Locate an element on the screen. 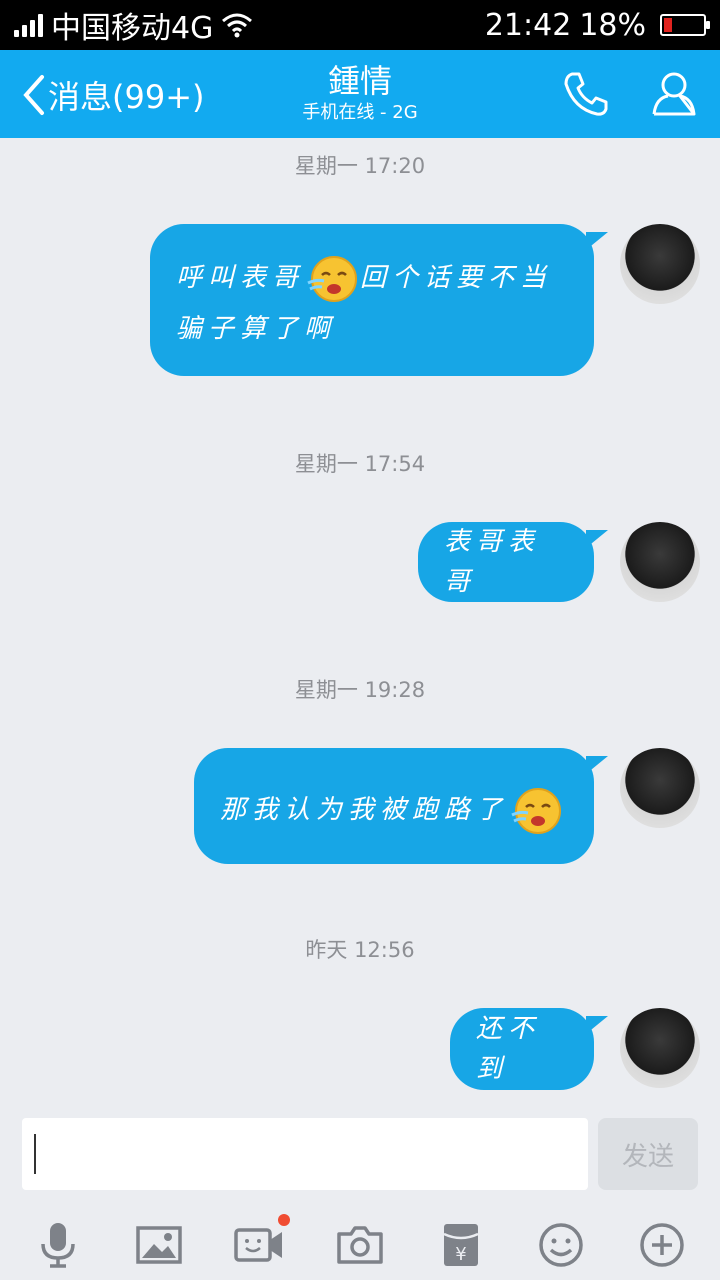 The width and height of the screenshot is (720, 1280). notification-dot is located at coordinates (284, 1220).